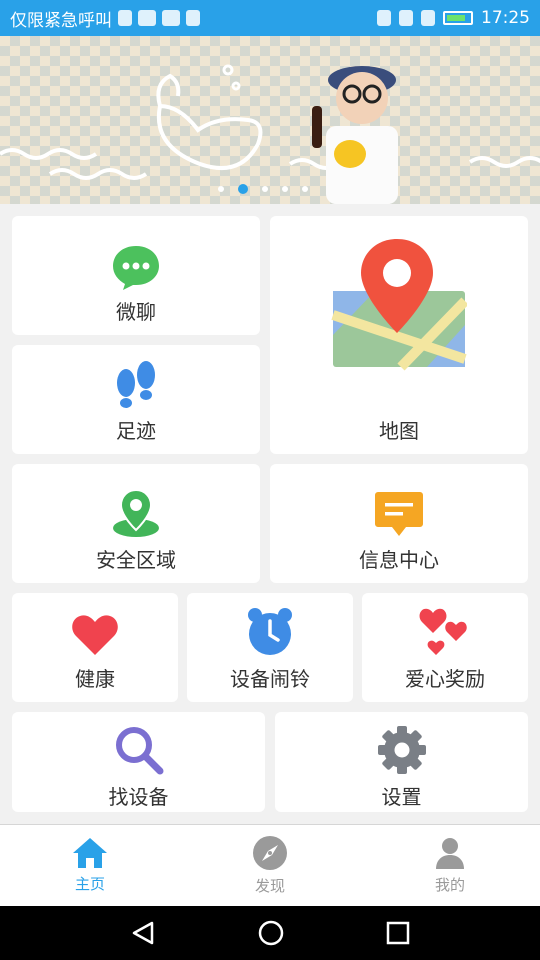 The width and height of the screenshot is (540, 960). I want to click on tile-find-device: 找设备, so click(138, 762).